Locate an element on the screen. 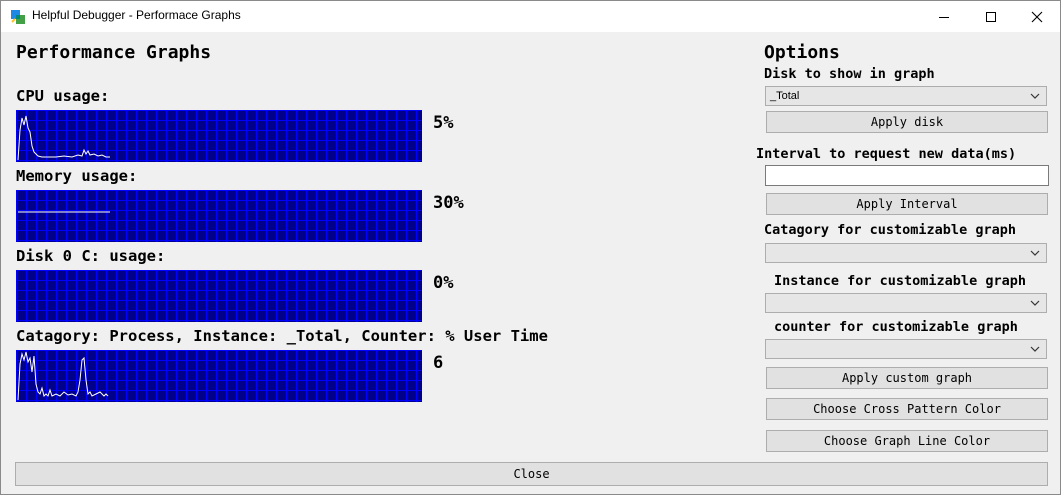  disk-graph-label: Disk 0 C: usage: is located at coordinates (91, 256).